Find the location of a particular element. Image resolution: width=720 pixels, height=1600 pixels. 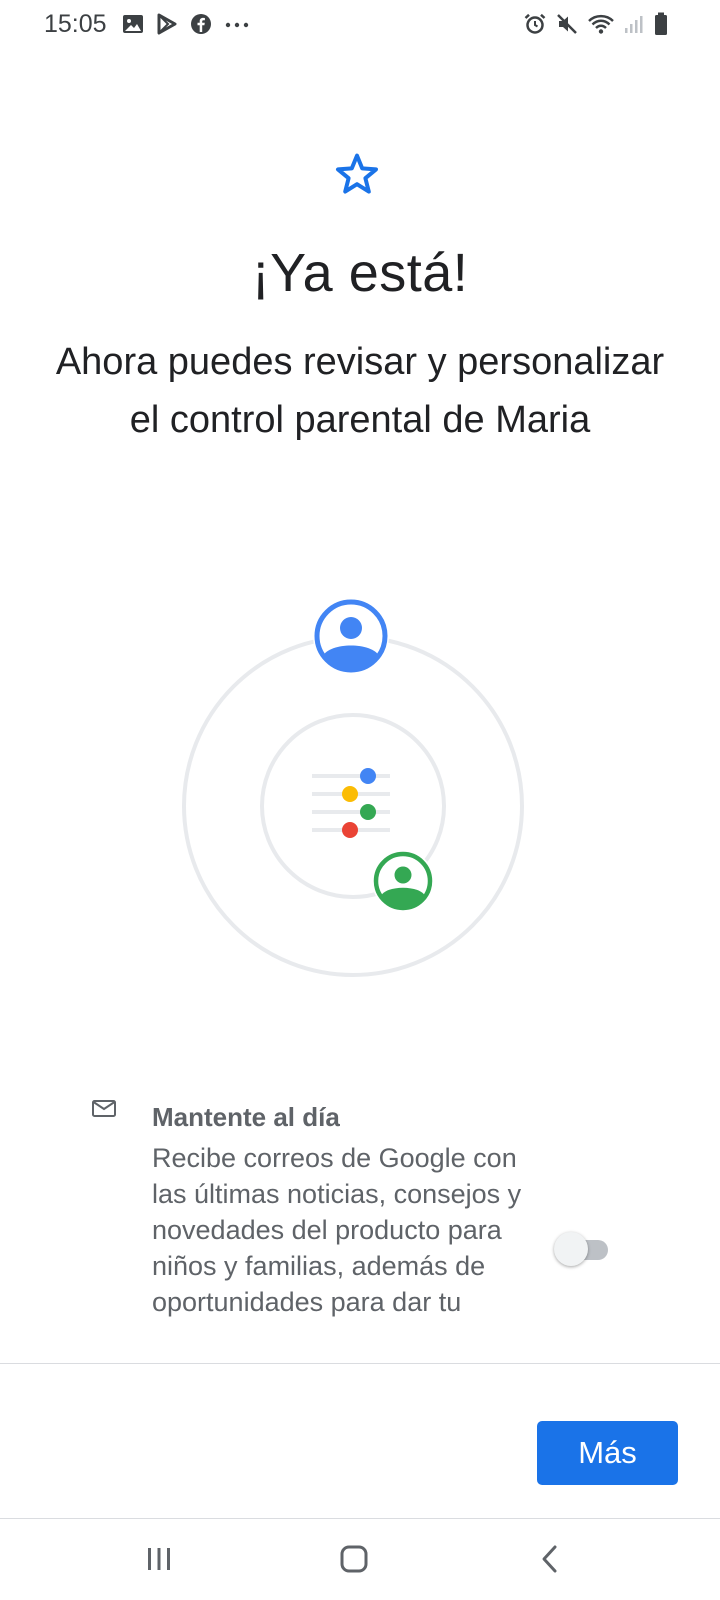

parent-avatar-icon is located at coordinates (351, 636).